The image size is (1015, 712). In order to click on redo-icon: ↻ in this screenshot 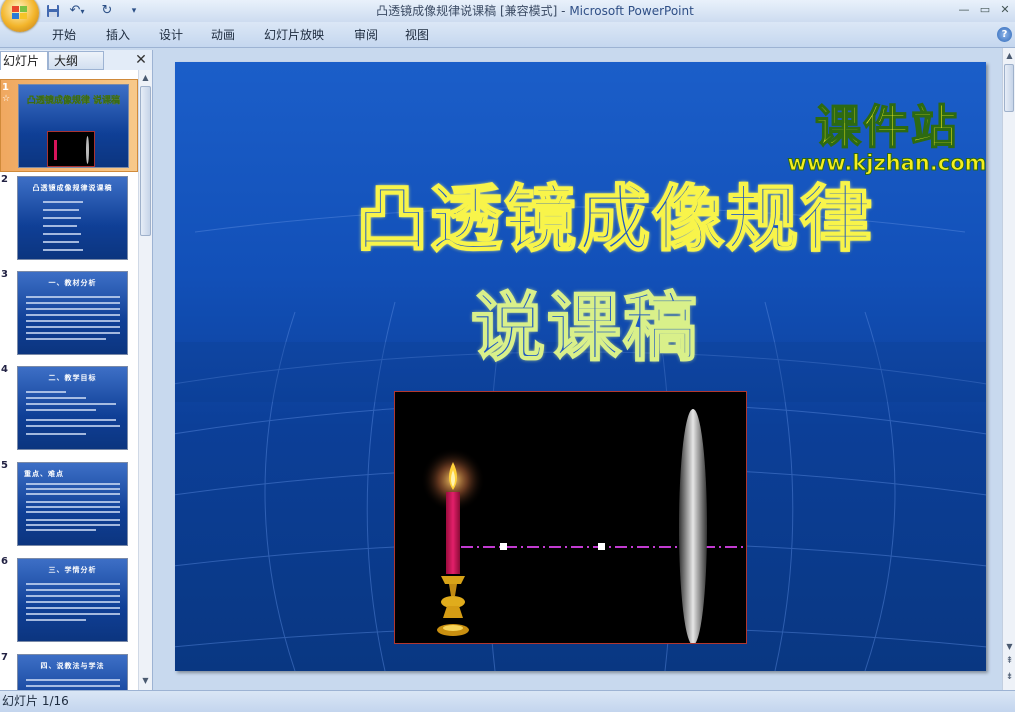, I will do `click(107, 11)`.